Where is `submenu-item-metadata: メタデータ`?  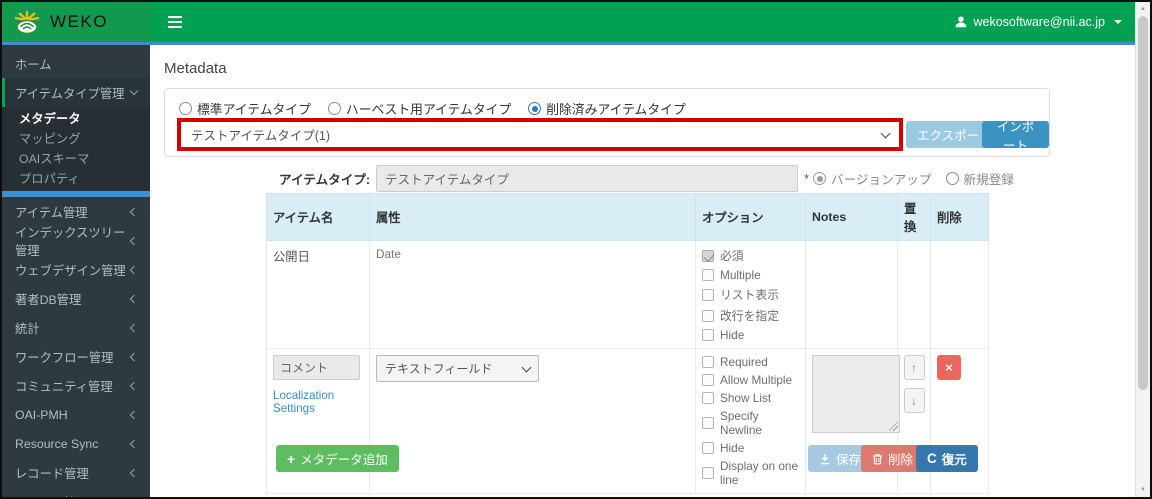
submenu-item-metadata: メタデータ is located at coordinates (76, 119).